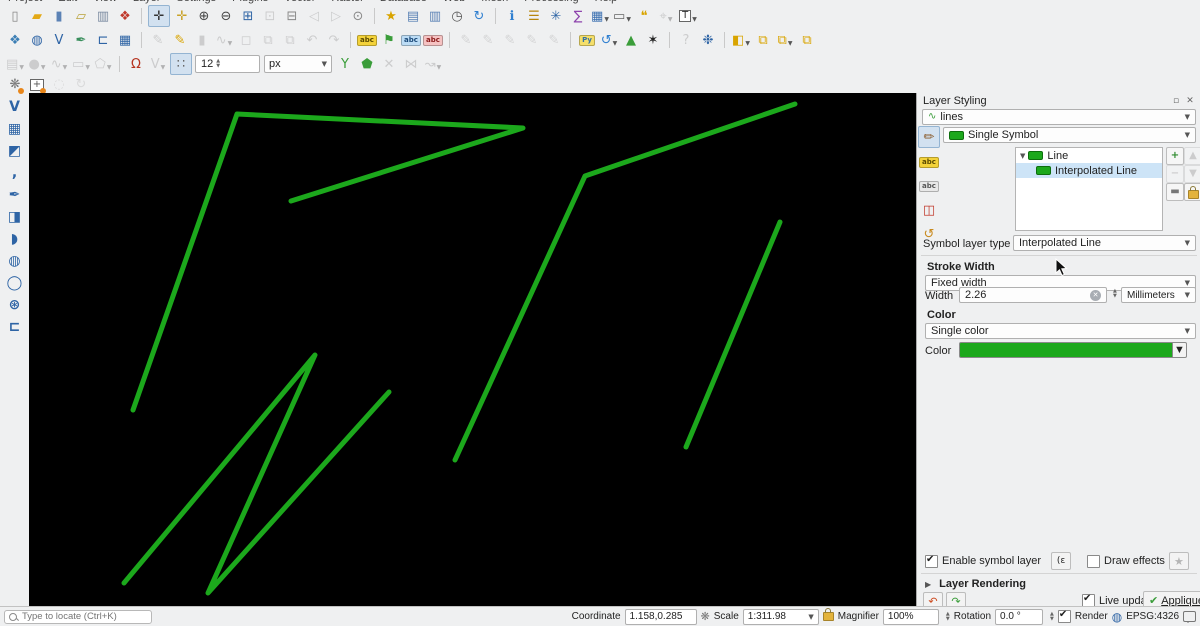 Image resolution: width=1200 pixels, height=626 pixels. Describe the element at coordinates (1089, 170) in the screenshot. I see `symbol-tree-child-row: Interpolated Line` at that location.